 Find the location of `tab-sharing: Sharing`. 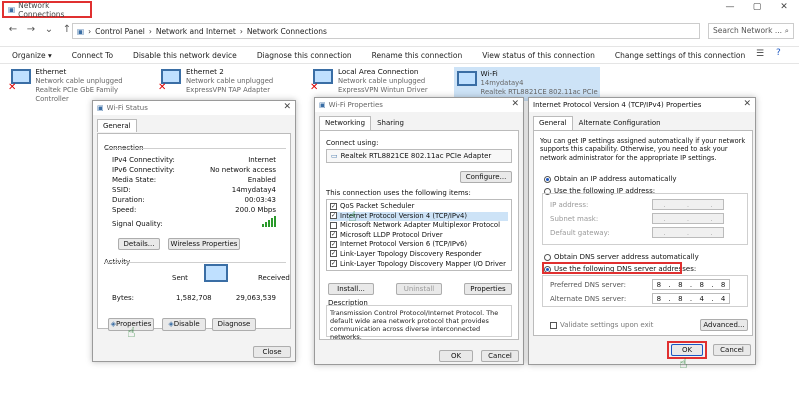

tab-sharing: Sharing is located at coordinates (390, 123).